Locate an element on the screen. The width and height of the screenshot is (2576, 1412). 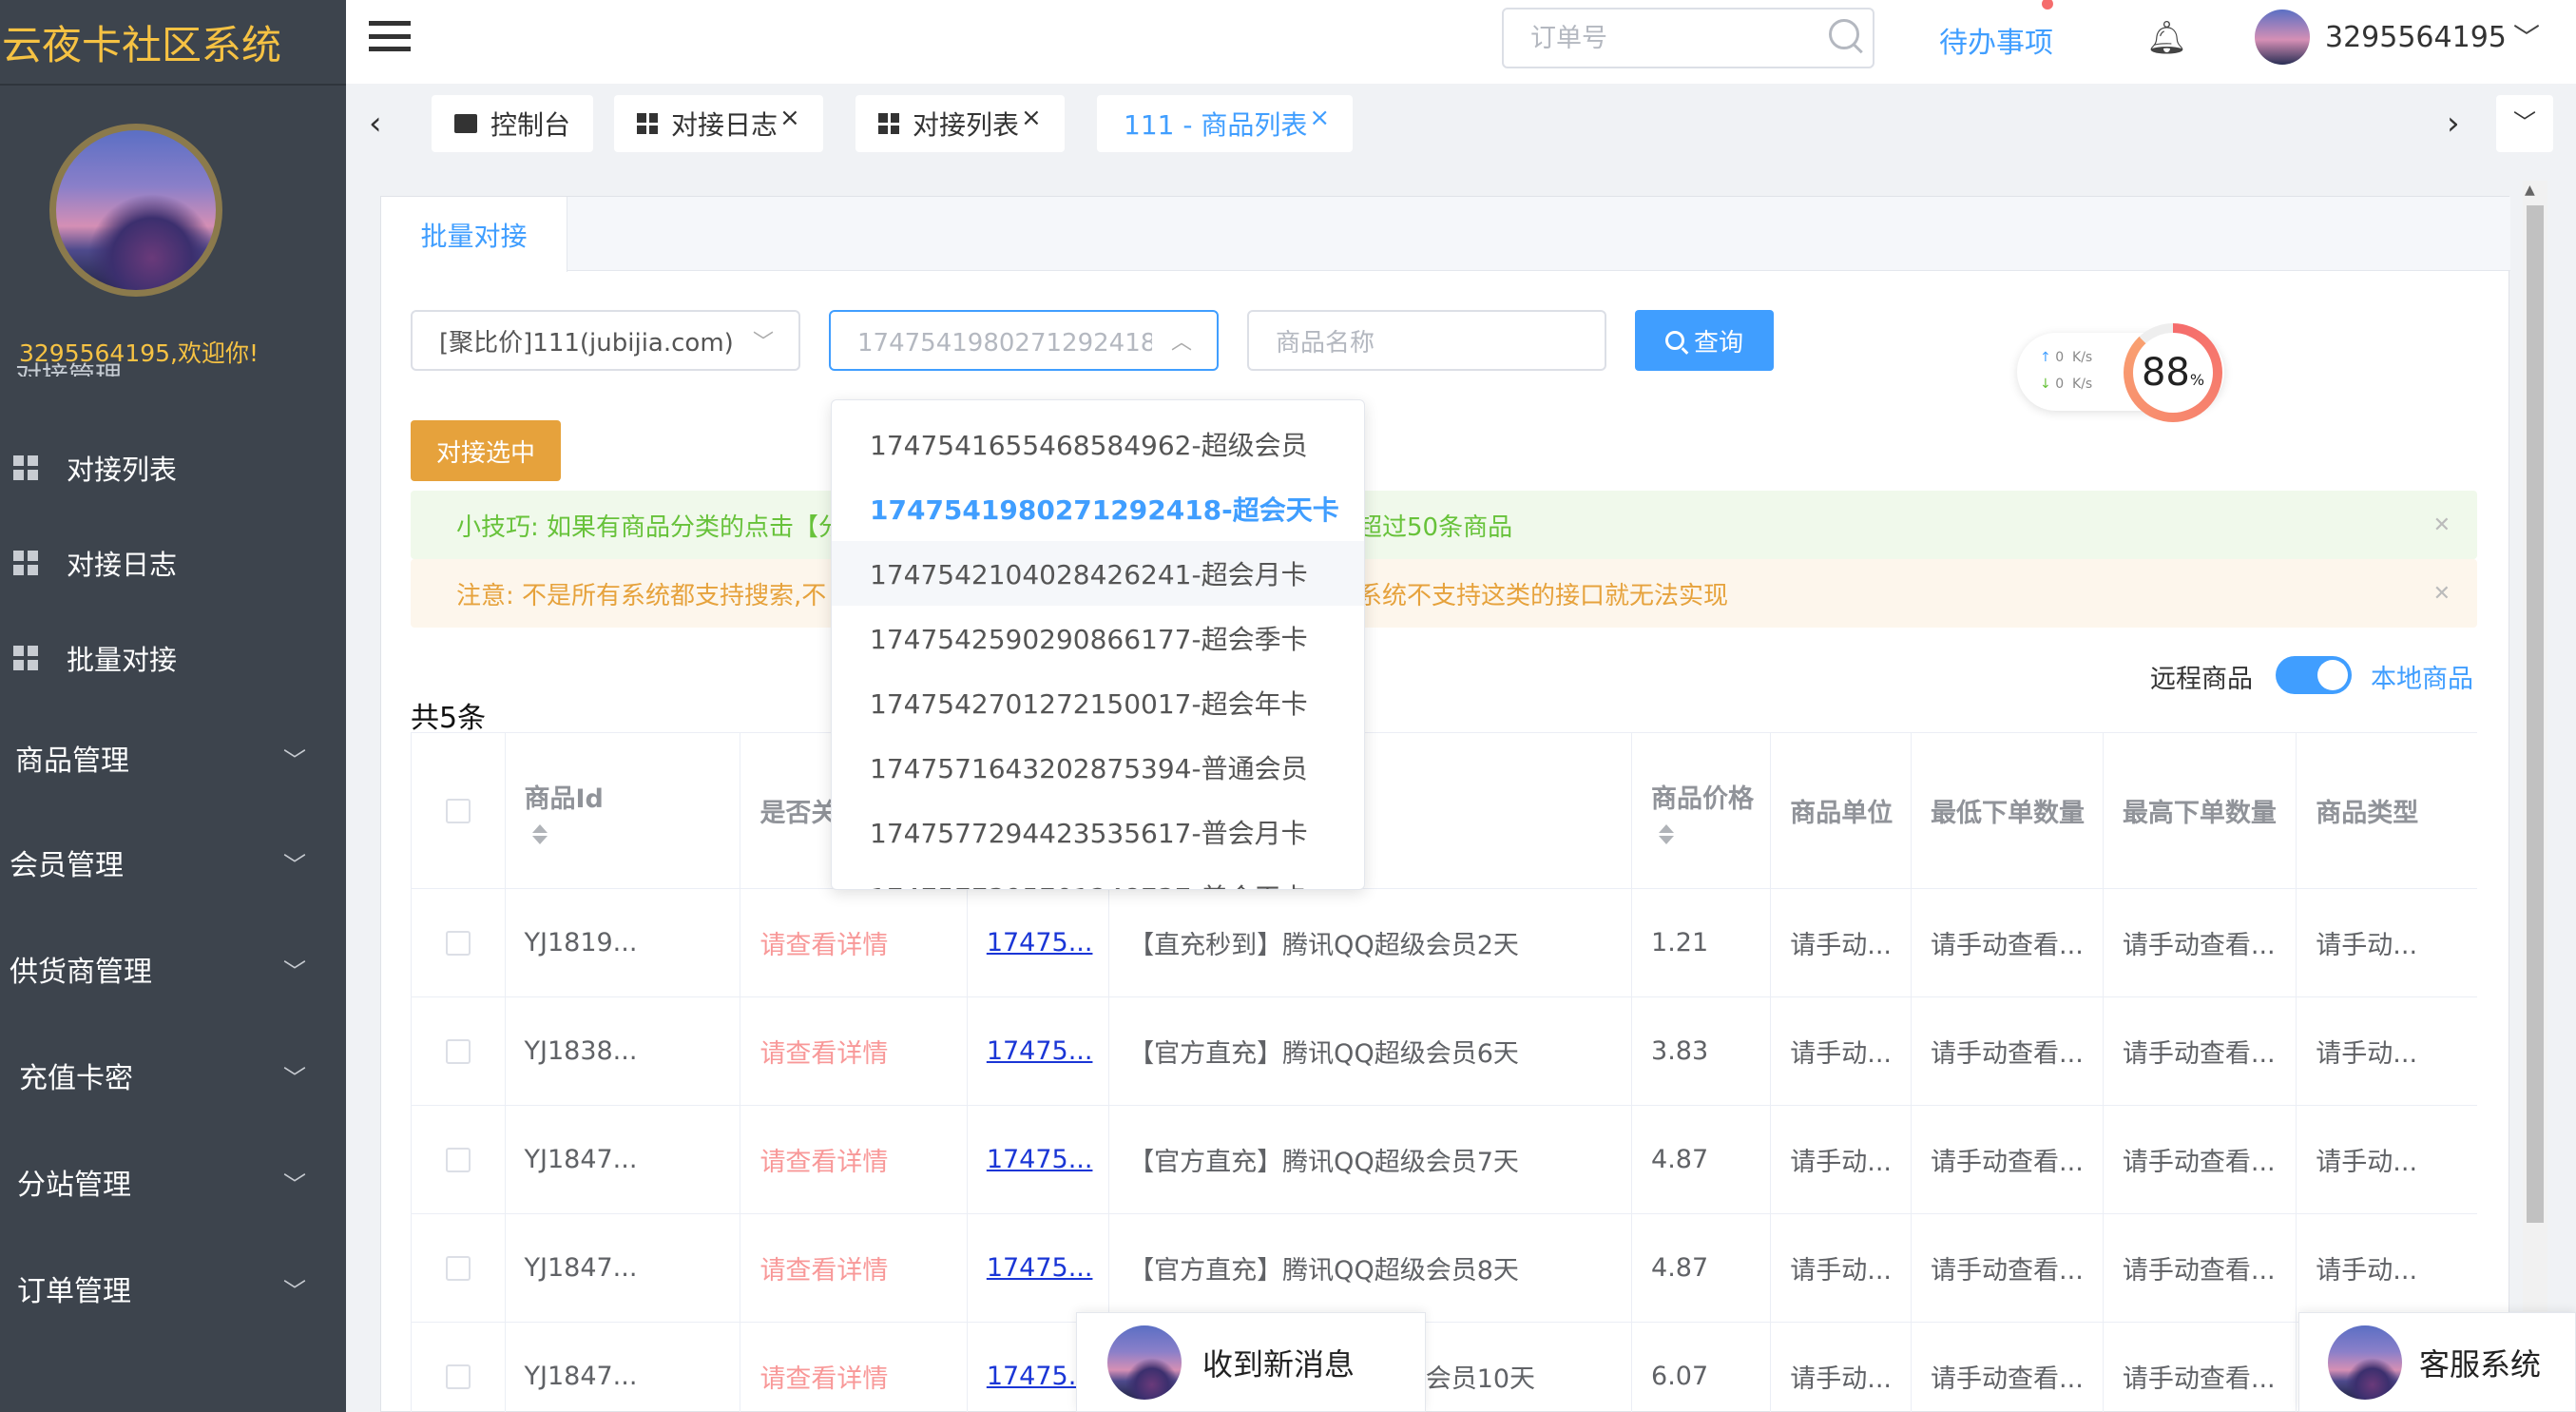
tab-duijie-log: 对接日志 × is located at coordinates (719, 123).